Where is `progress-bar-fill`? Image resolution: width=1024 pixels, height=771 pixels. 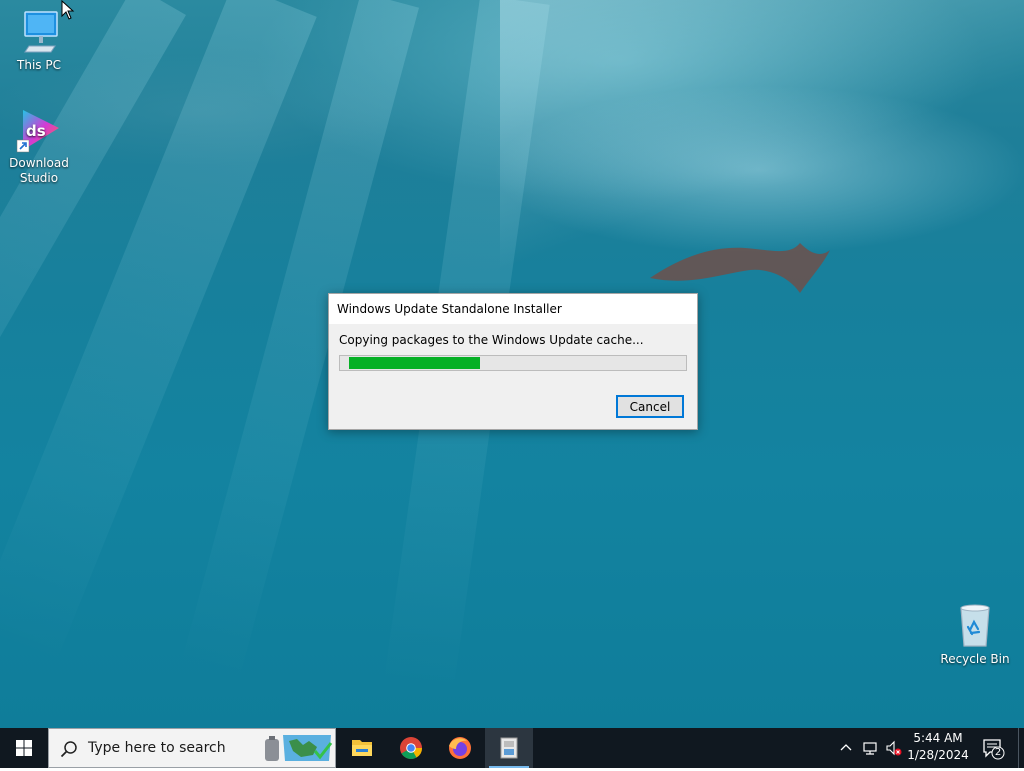
progress-bar-fill is located at coordinates (414, 363).